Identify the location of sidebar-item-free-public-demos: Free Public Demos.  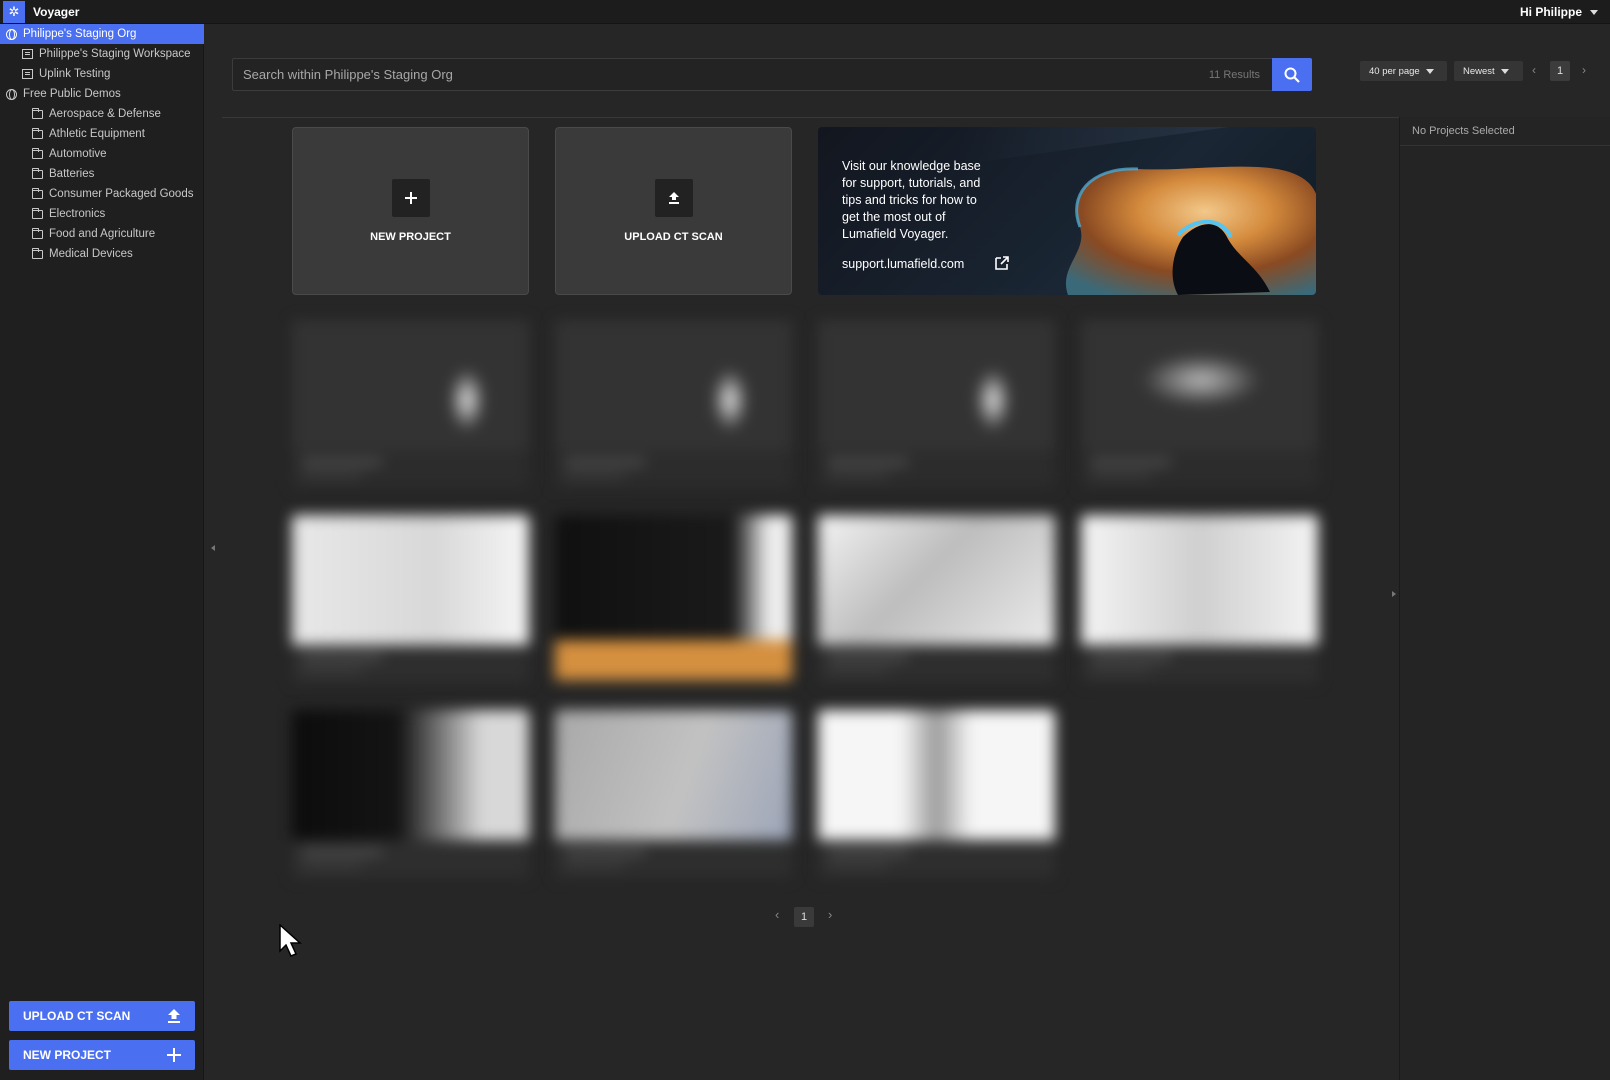
(102, 94).